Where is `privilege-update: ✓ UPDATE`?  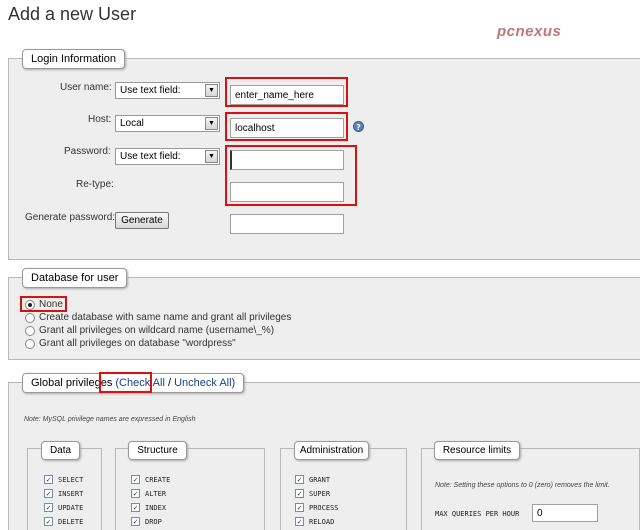
privilege-update: ✓ UPDATE is located at coordinates (63, 507).